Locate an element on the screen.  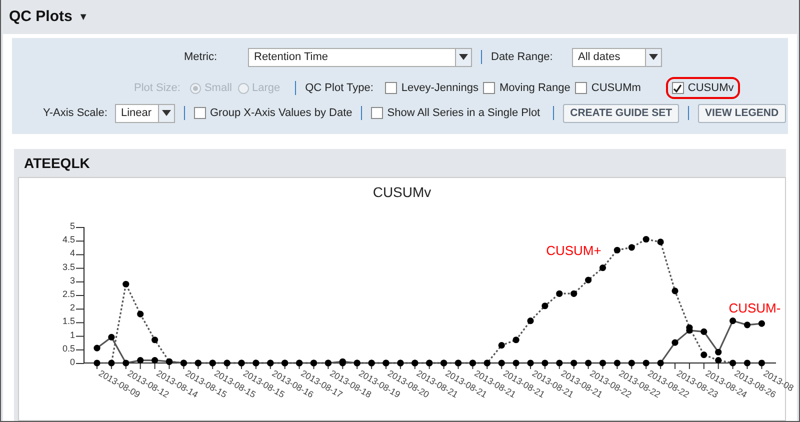
y-tick-label: 3.5 is located at coordinates (68, 267).